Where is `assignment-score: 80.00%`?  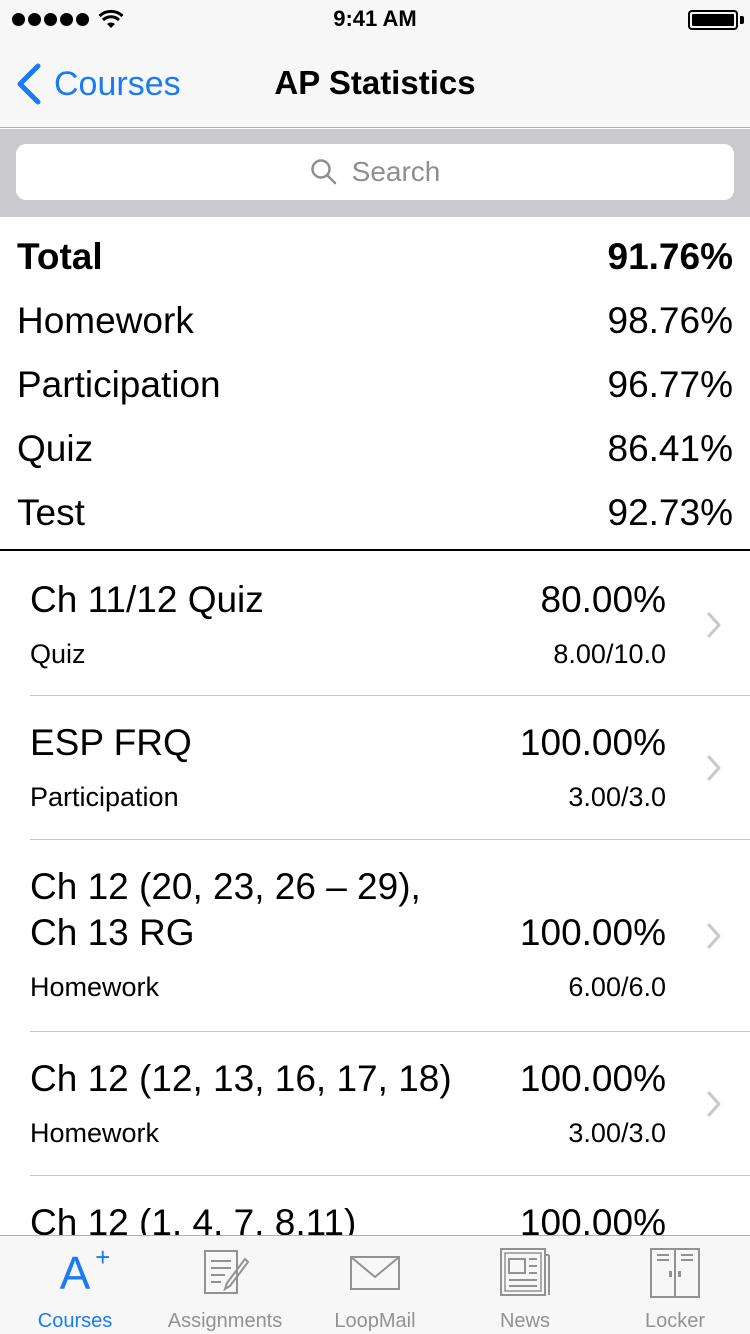 assignment-score: 80.00% is located at coordinates (603, 599).